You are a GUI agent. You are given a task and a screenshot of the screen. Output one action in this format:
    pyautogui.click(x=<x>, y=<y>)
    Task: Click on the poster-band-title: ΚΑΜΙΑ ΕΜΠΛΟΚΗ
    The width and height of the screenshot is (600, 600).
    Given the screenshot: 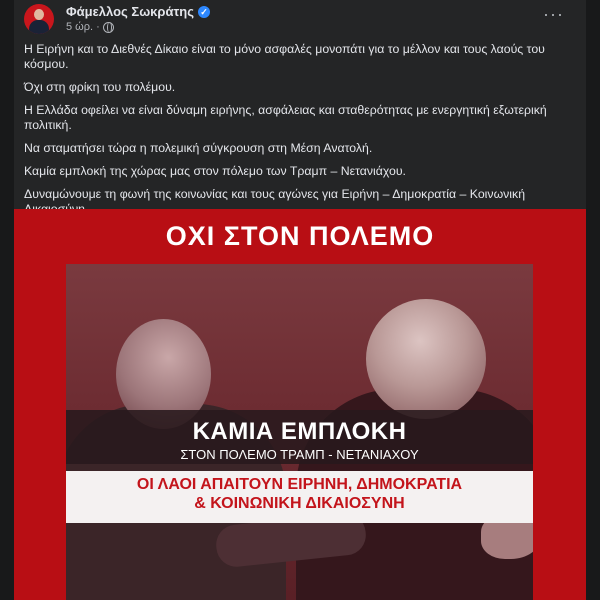 What is the action you would take?
    pyautogui.click(x=299, y=431)
    